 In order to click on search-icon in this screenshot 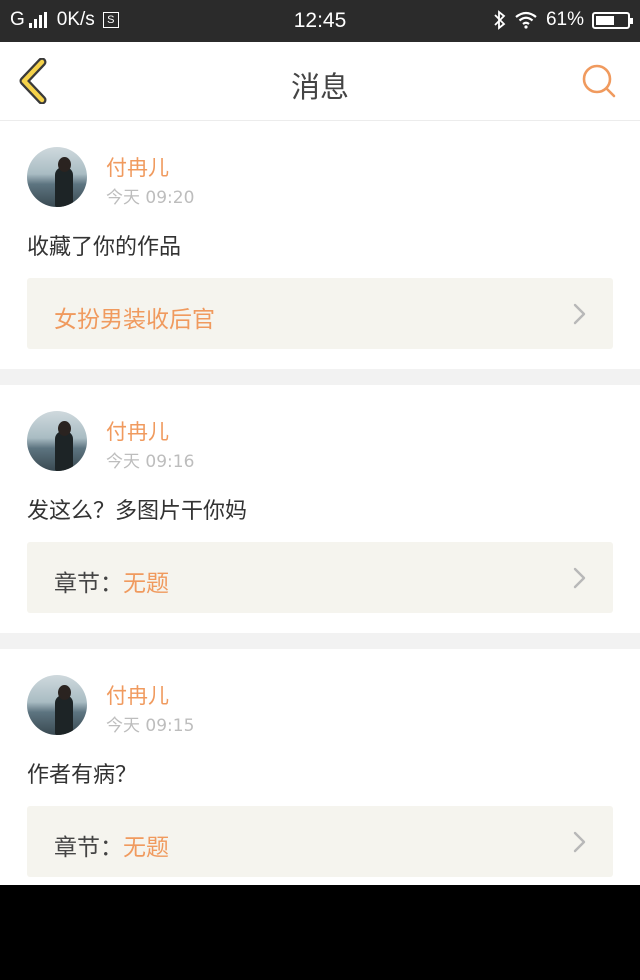, I will do `click(599, 81)`.